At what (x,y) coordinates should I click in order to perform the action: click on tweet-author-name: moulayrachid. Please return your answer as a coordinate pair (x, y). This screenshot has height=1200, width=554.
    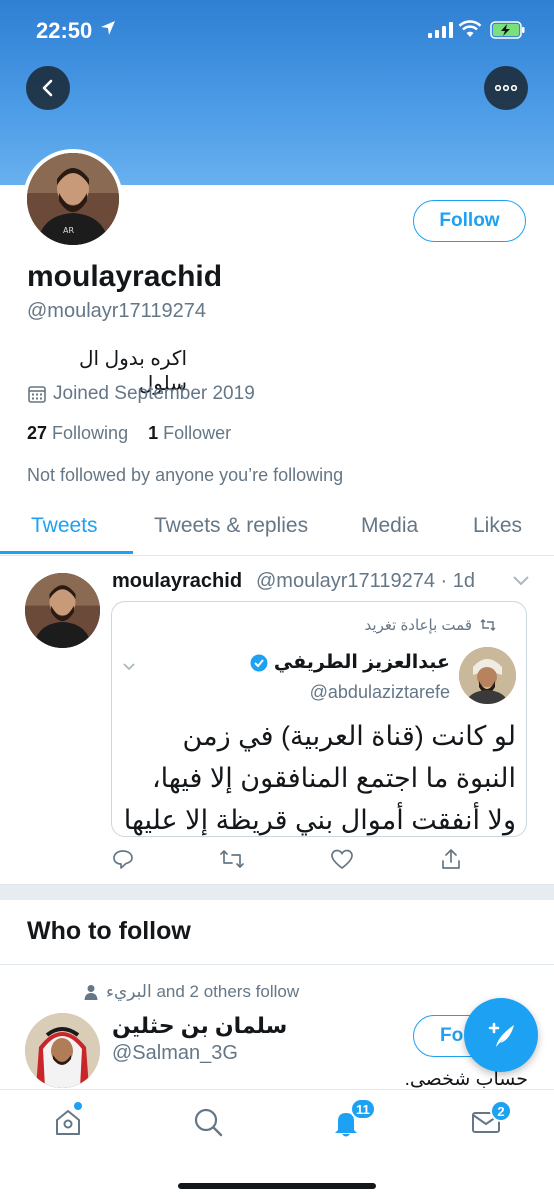
    Looking at the image, I should click on (177, 581).